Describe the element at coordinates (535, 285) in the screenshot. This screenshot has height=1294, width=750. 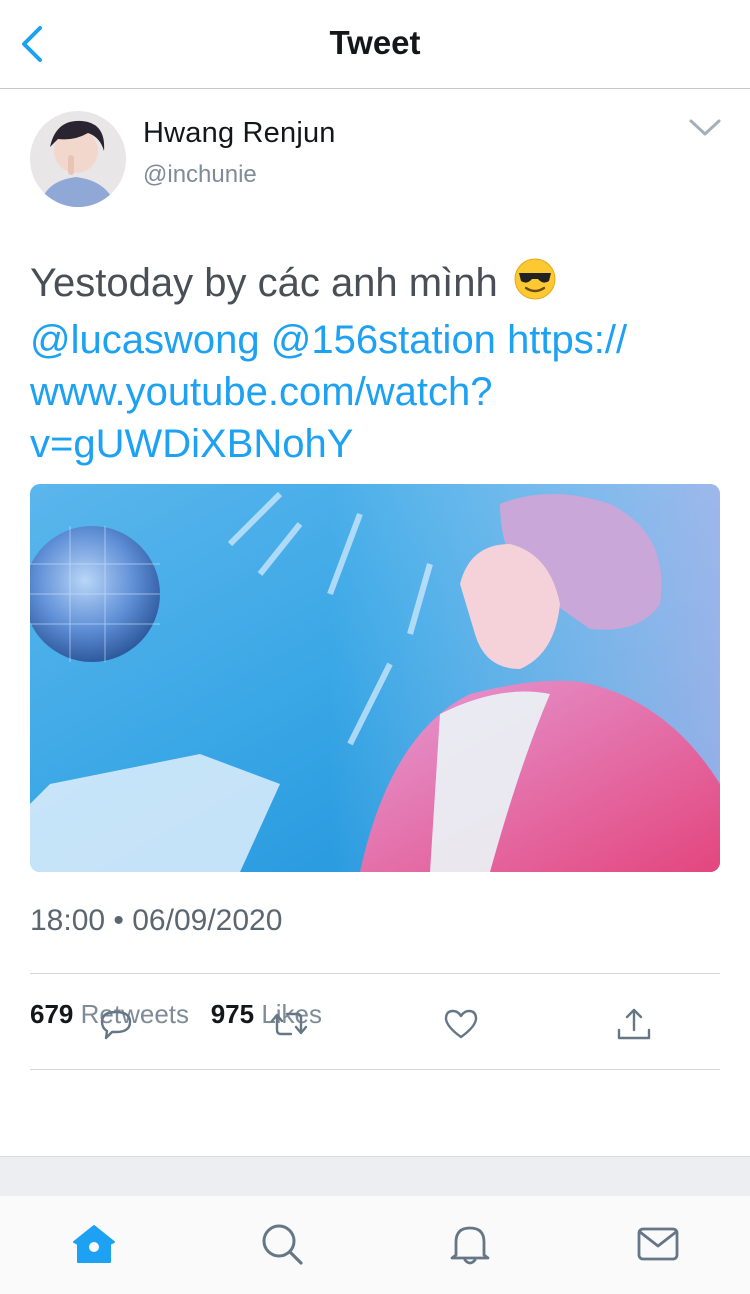
I see `sunglasses-emoji-icon` at that location.